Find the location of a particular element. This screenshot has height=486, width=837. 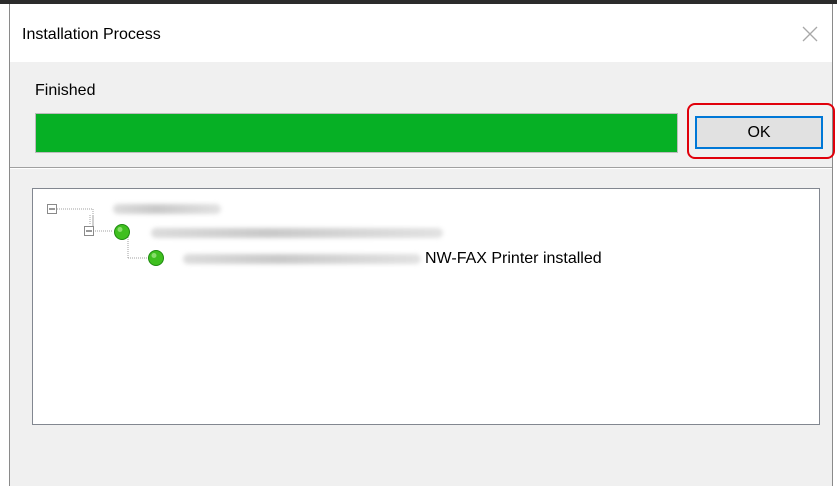

progress-bar is located at coordinates (356, 133).